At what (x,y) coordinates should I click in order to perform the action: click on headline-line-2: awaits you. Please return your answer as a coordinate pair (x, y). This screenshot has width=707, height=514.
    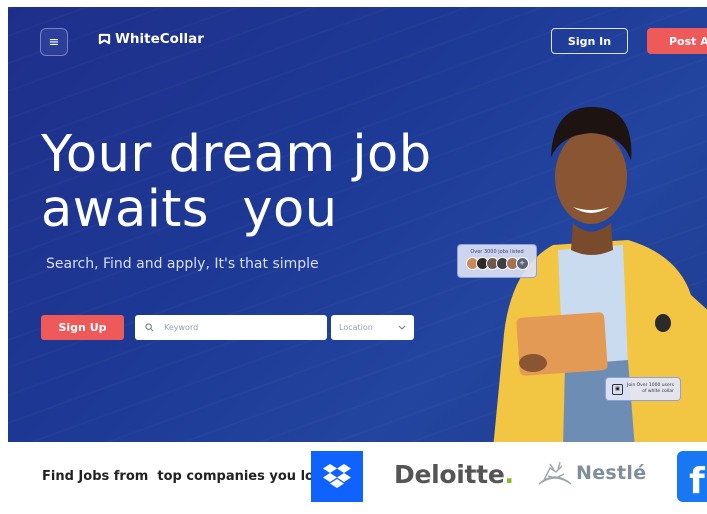
    Looking at the image, I should click on (189, 209).